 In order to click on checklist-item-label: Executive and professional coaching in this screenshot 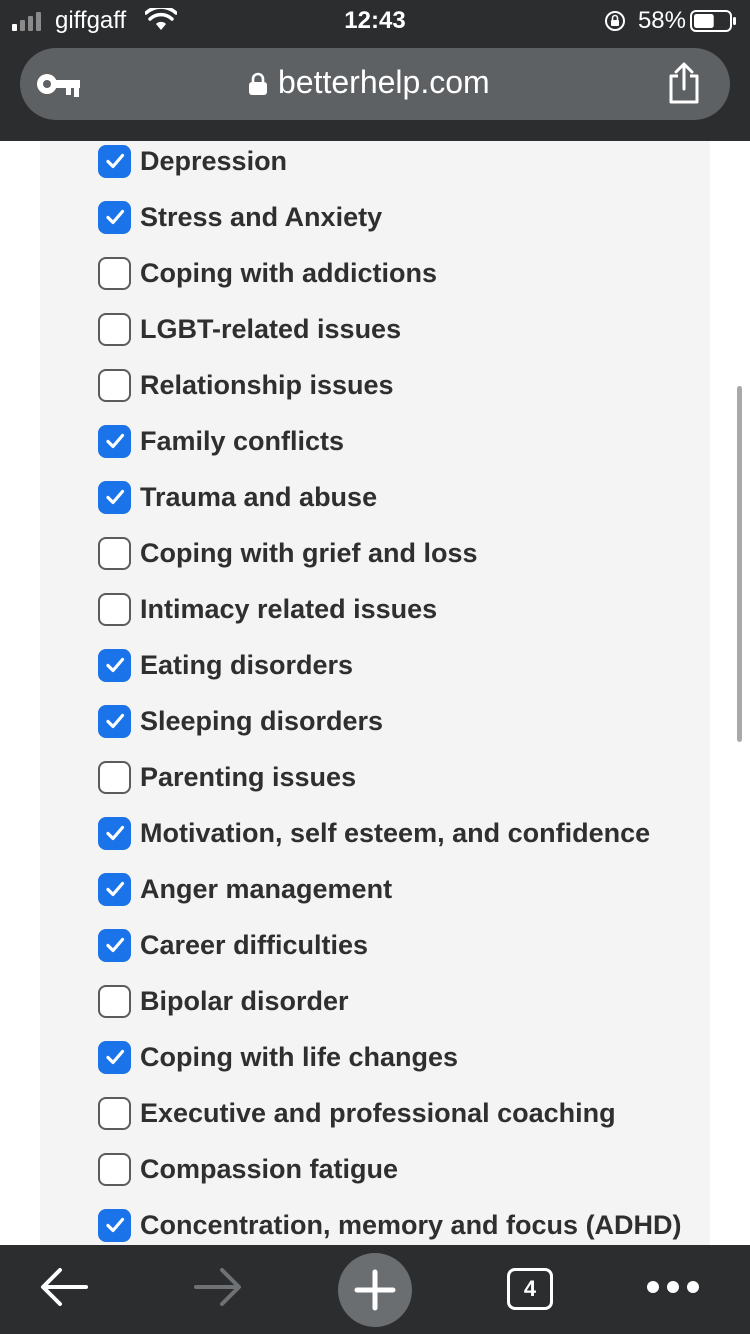, I will do `click(378, 1112)`.